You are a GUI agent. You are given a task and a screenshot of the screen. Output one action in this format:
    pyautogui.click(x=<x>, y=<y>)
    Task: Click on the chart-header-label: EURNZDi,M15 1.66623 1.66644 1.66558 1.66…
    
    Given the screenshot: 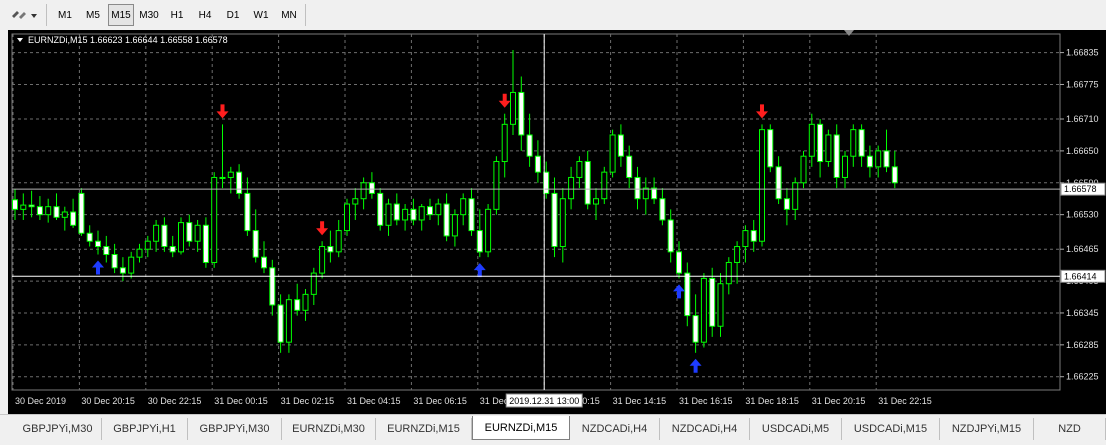 What is the action you would take?
    pyautogui.click(x=128, y=40)
    